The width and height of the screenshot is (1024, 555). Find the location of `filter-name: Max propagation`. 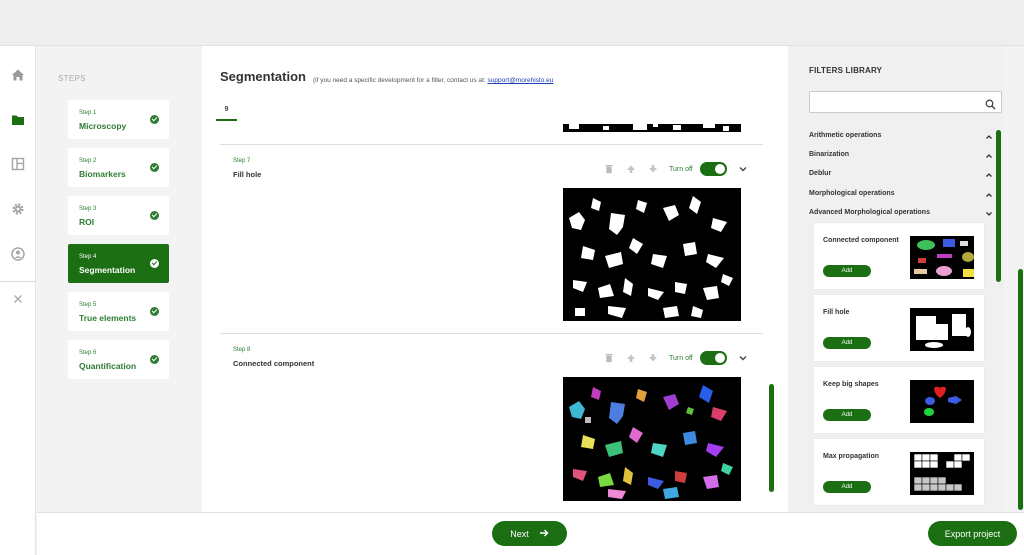

filter-name: Max propagation is located at coordinates (851, 456).